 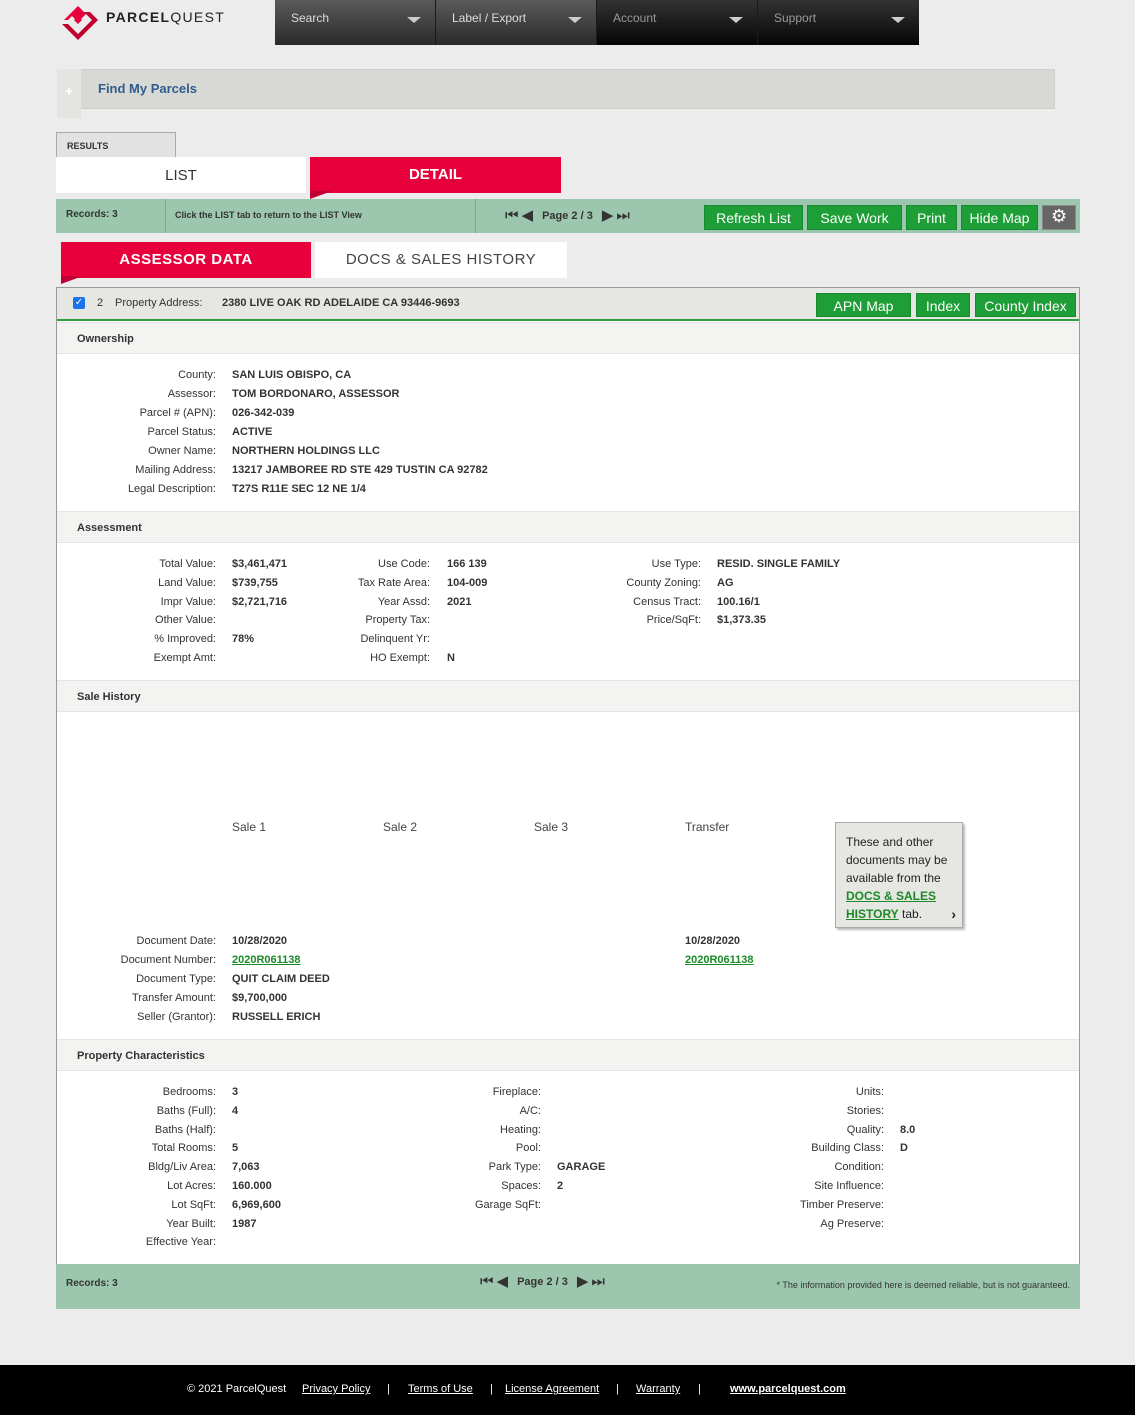 I want to click on col-transfer: Transfer, so click(x=707, y=827).